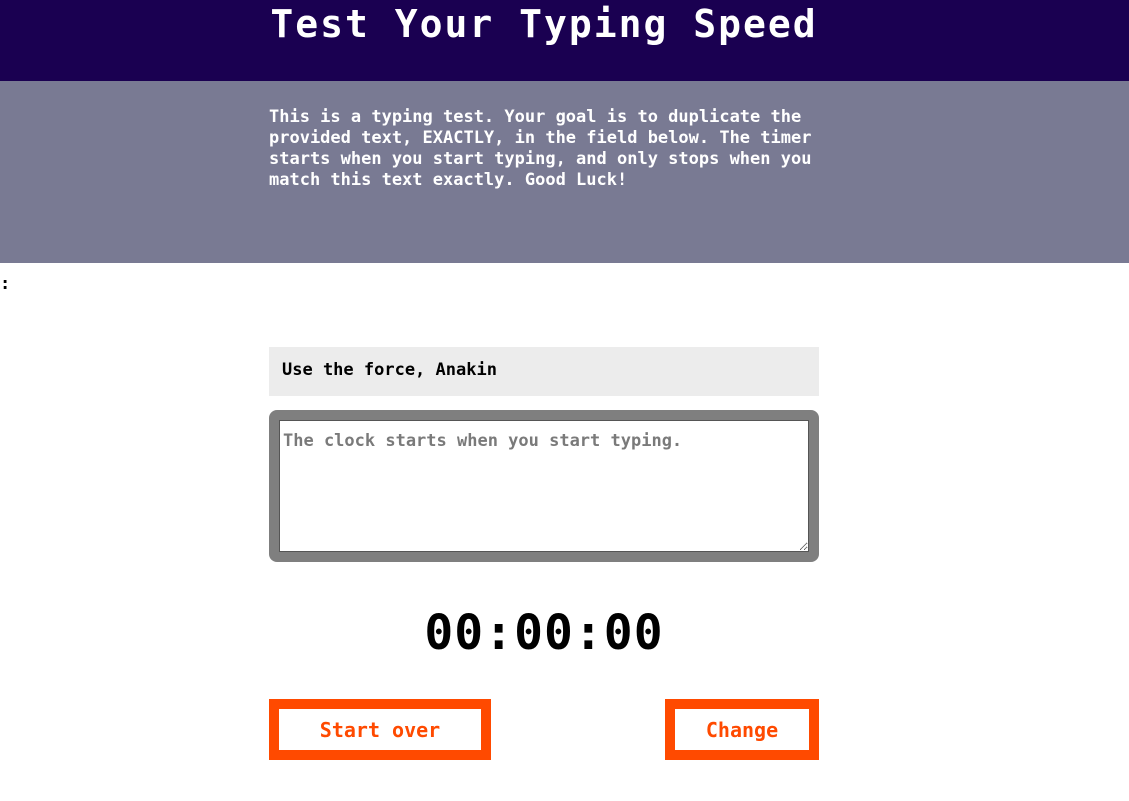 The image size is (1129, 801). I want to click on page-title: Test Your Typing Speed, so click(544, 24).